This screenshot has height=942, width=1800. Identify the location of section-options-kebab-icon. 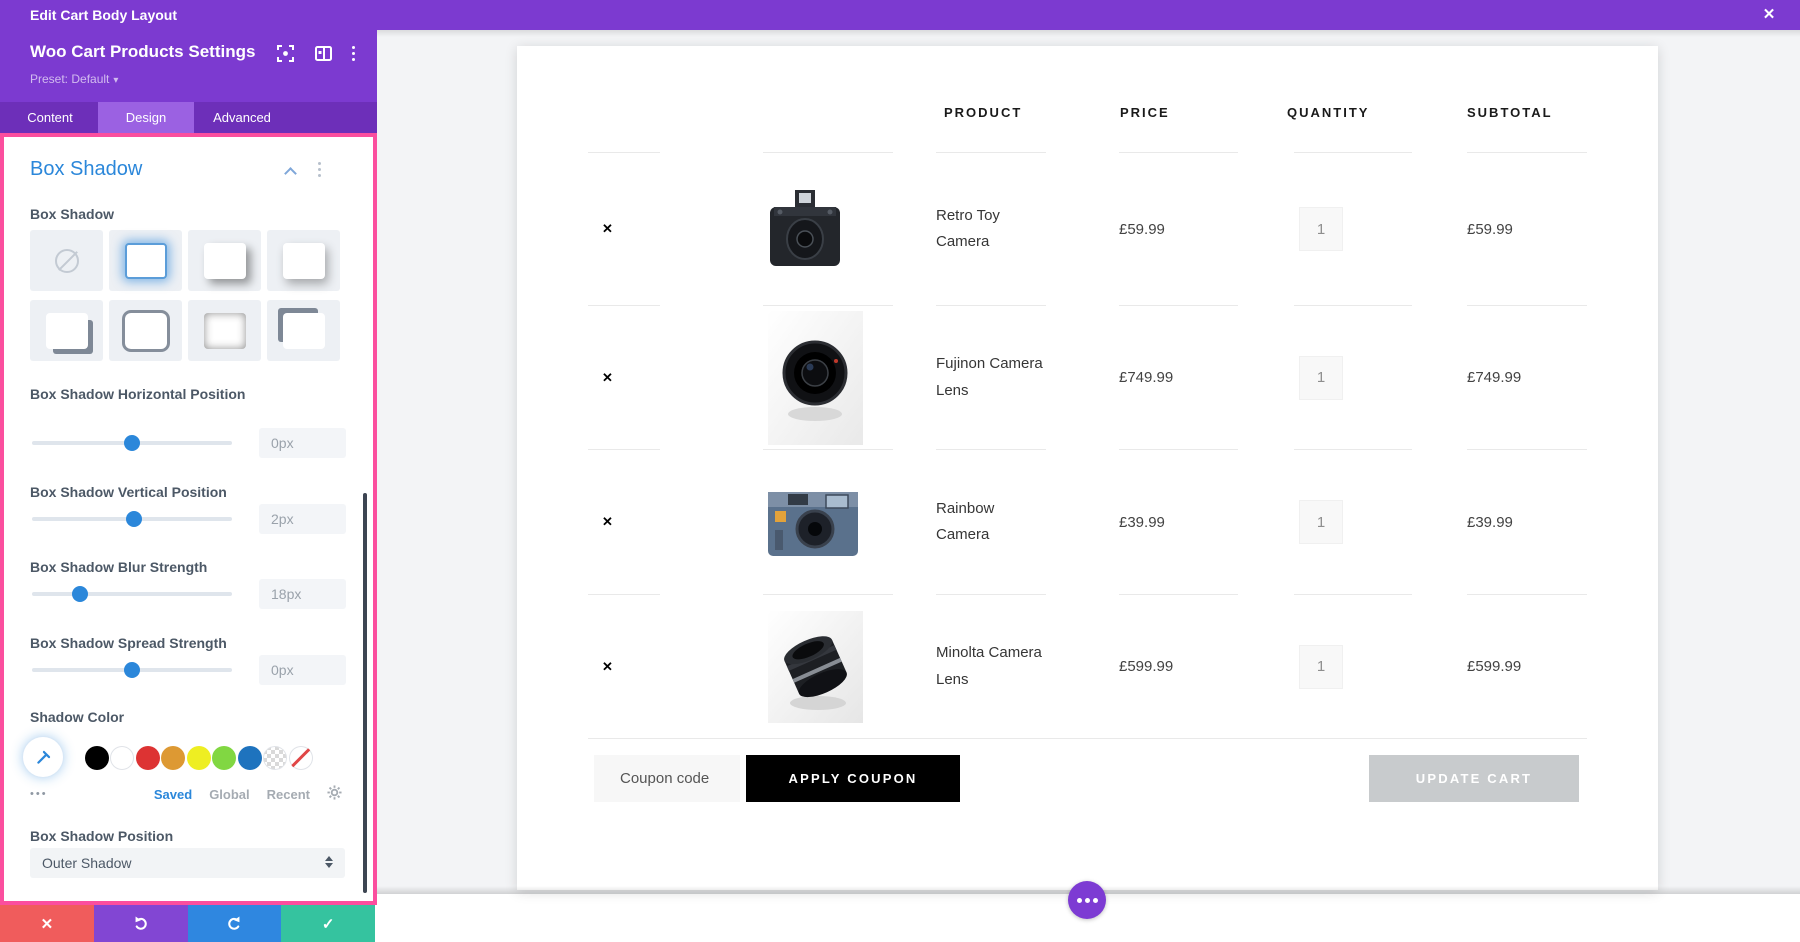
(319, 169).